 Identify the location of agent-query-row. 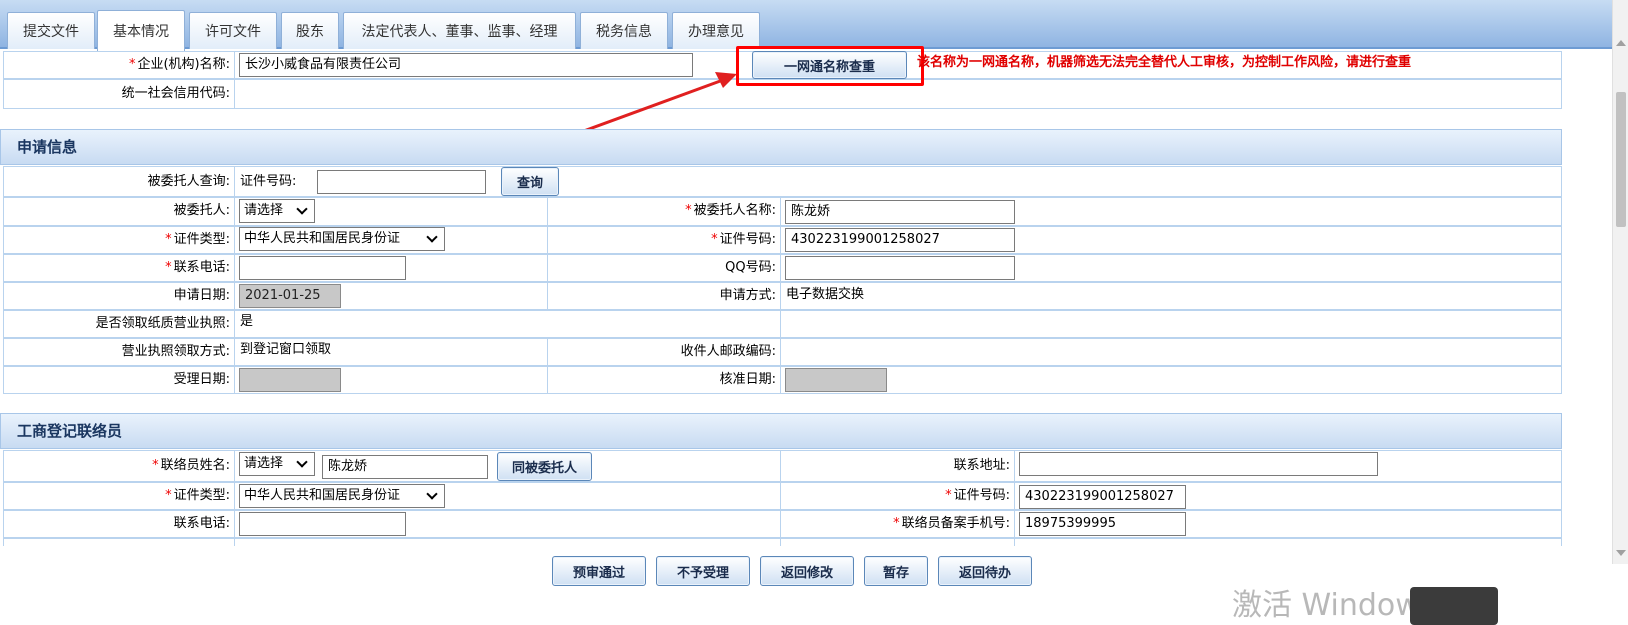
(782, 181).